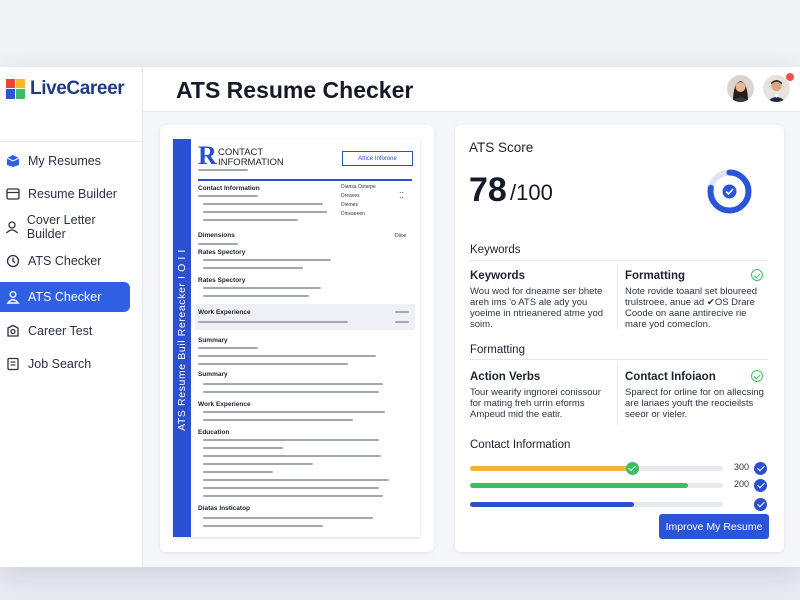  I want to click on resume-section-education: Education, so click(214, 432).